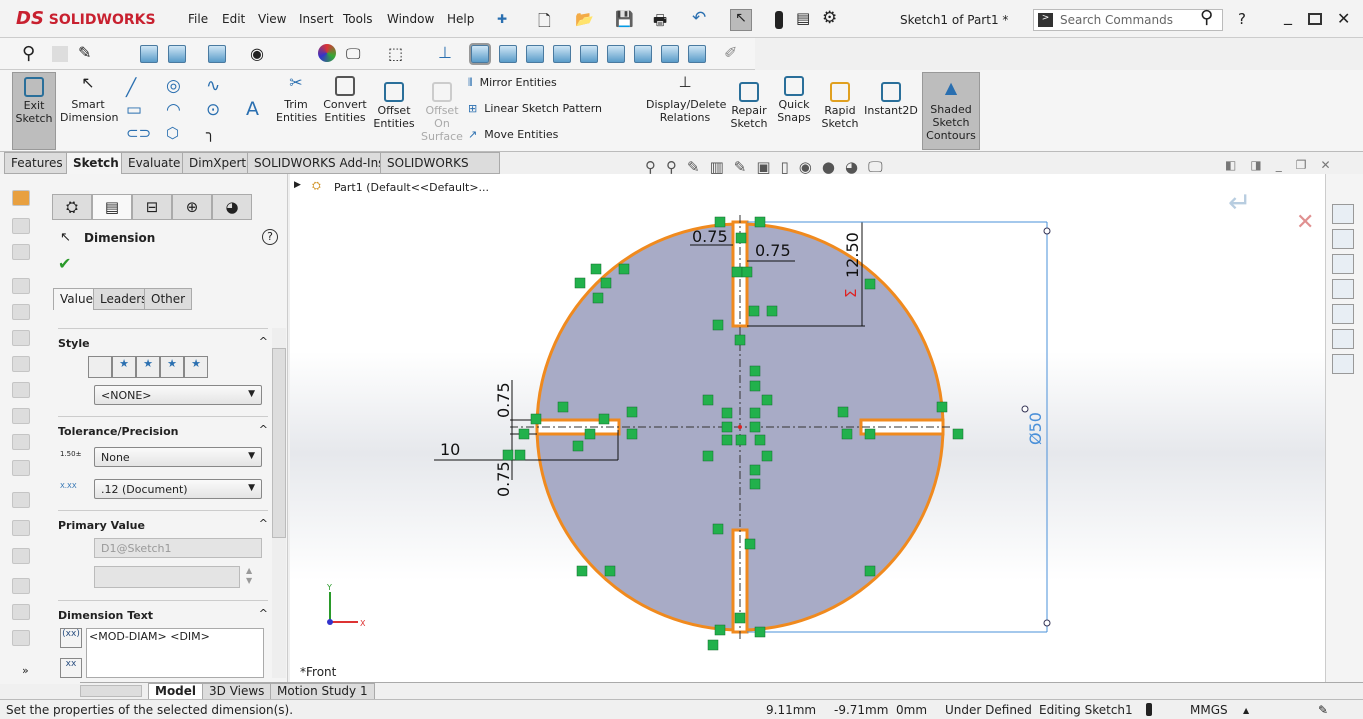 Image resolution: width=1363 pixels, height=719 pixels. I want to click on print-icon: 🖶, so click(660, 22).